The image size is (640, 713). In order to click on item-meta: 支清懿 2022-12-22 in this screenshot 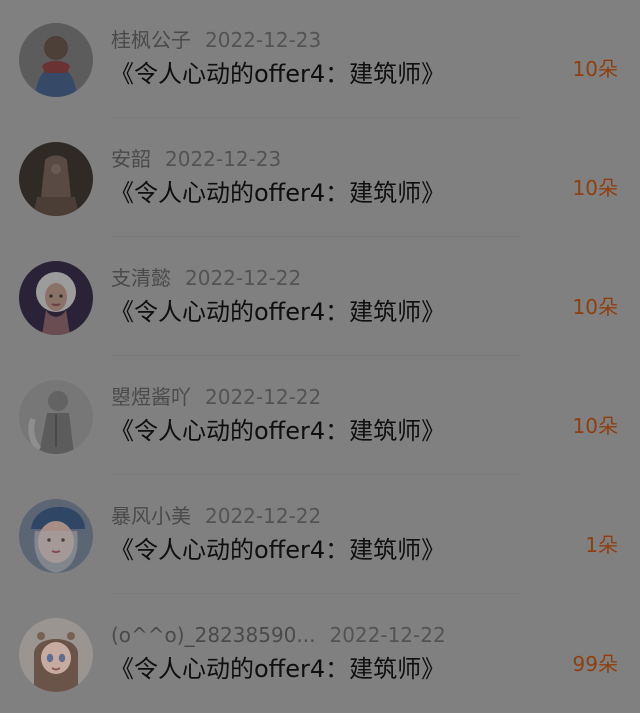, I will do `click(206, 278)`.